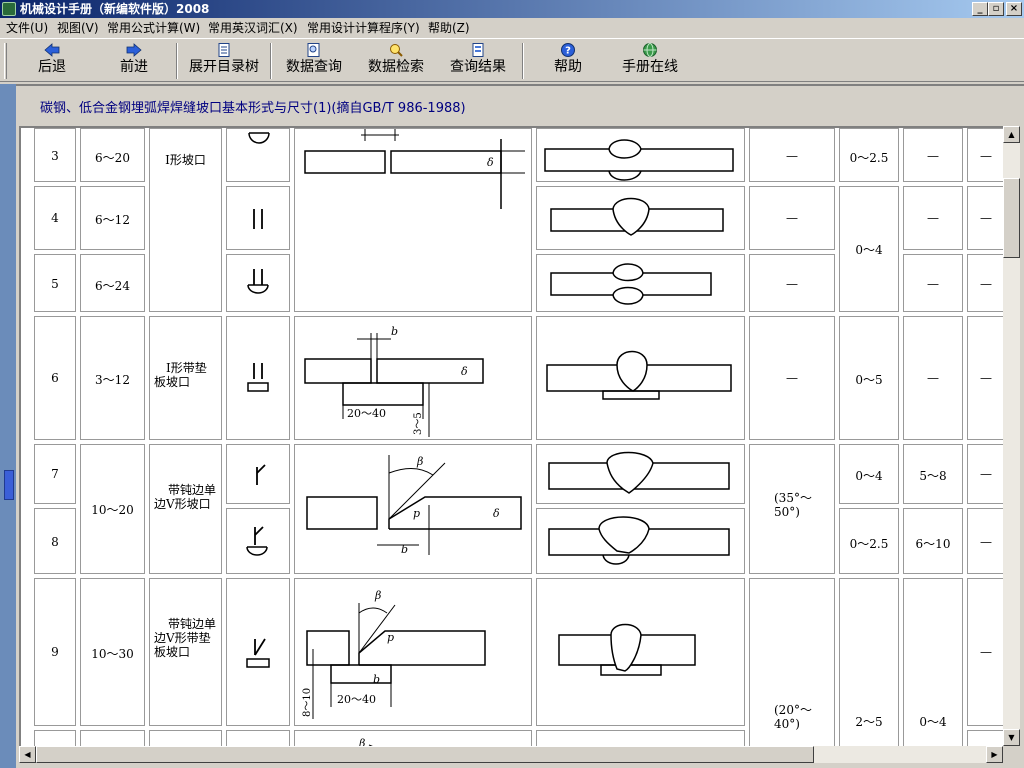 This screenshot has width=1024, height=768. What do you see at coordinates (478, 61) in the screenshot?
I see `query-results-button: 查询结果` at bounding box center [478, 61].